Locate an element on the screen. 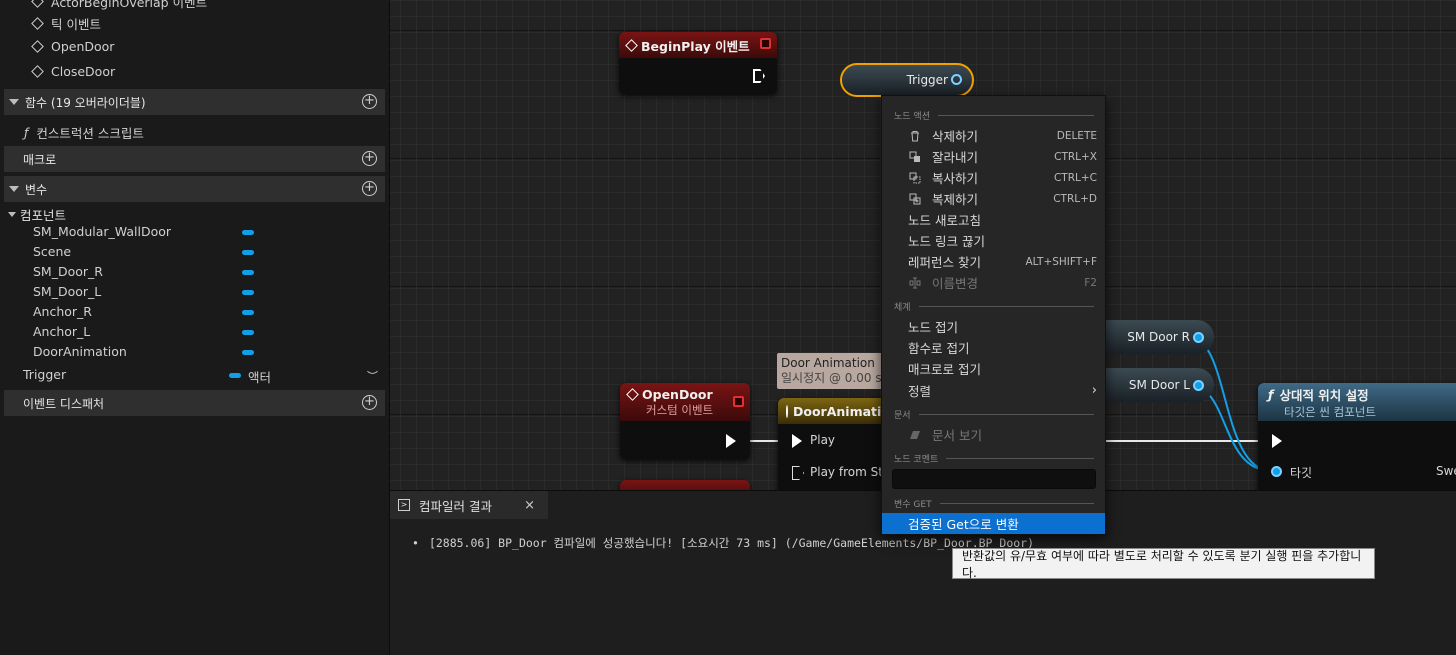  components-category: 컴포넌트 is located at coordinates (37, 214).